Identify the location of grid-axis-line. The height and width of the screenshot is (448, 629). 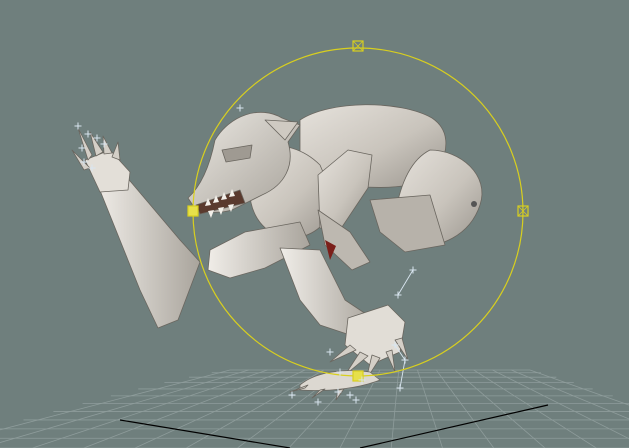
(205, 433).